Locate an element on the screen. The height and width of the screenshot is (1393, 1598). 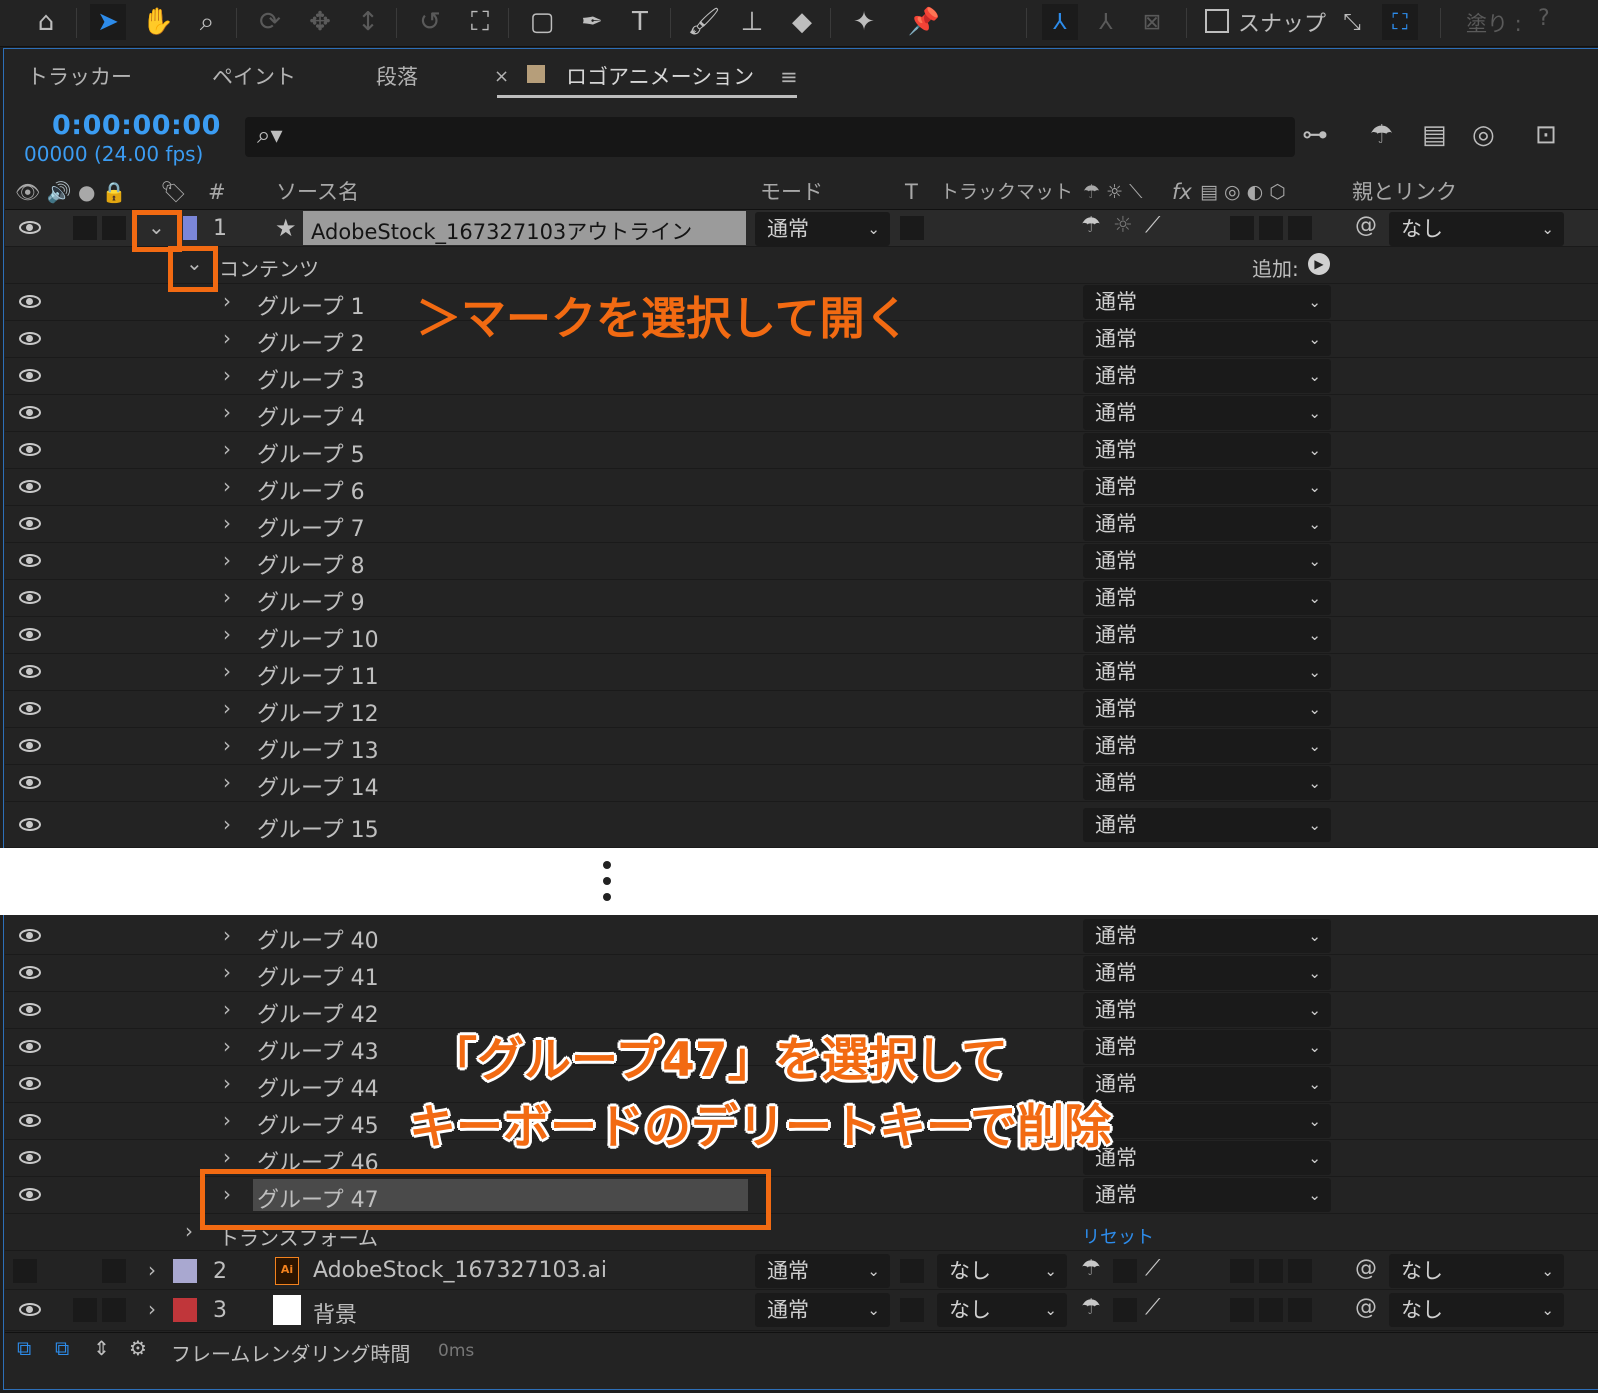
snap-options-icon: ⤡ is located at coordinates (1352, 22).